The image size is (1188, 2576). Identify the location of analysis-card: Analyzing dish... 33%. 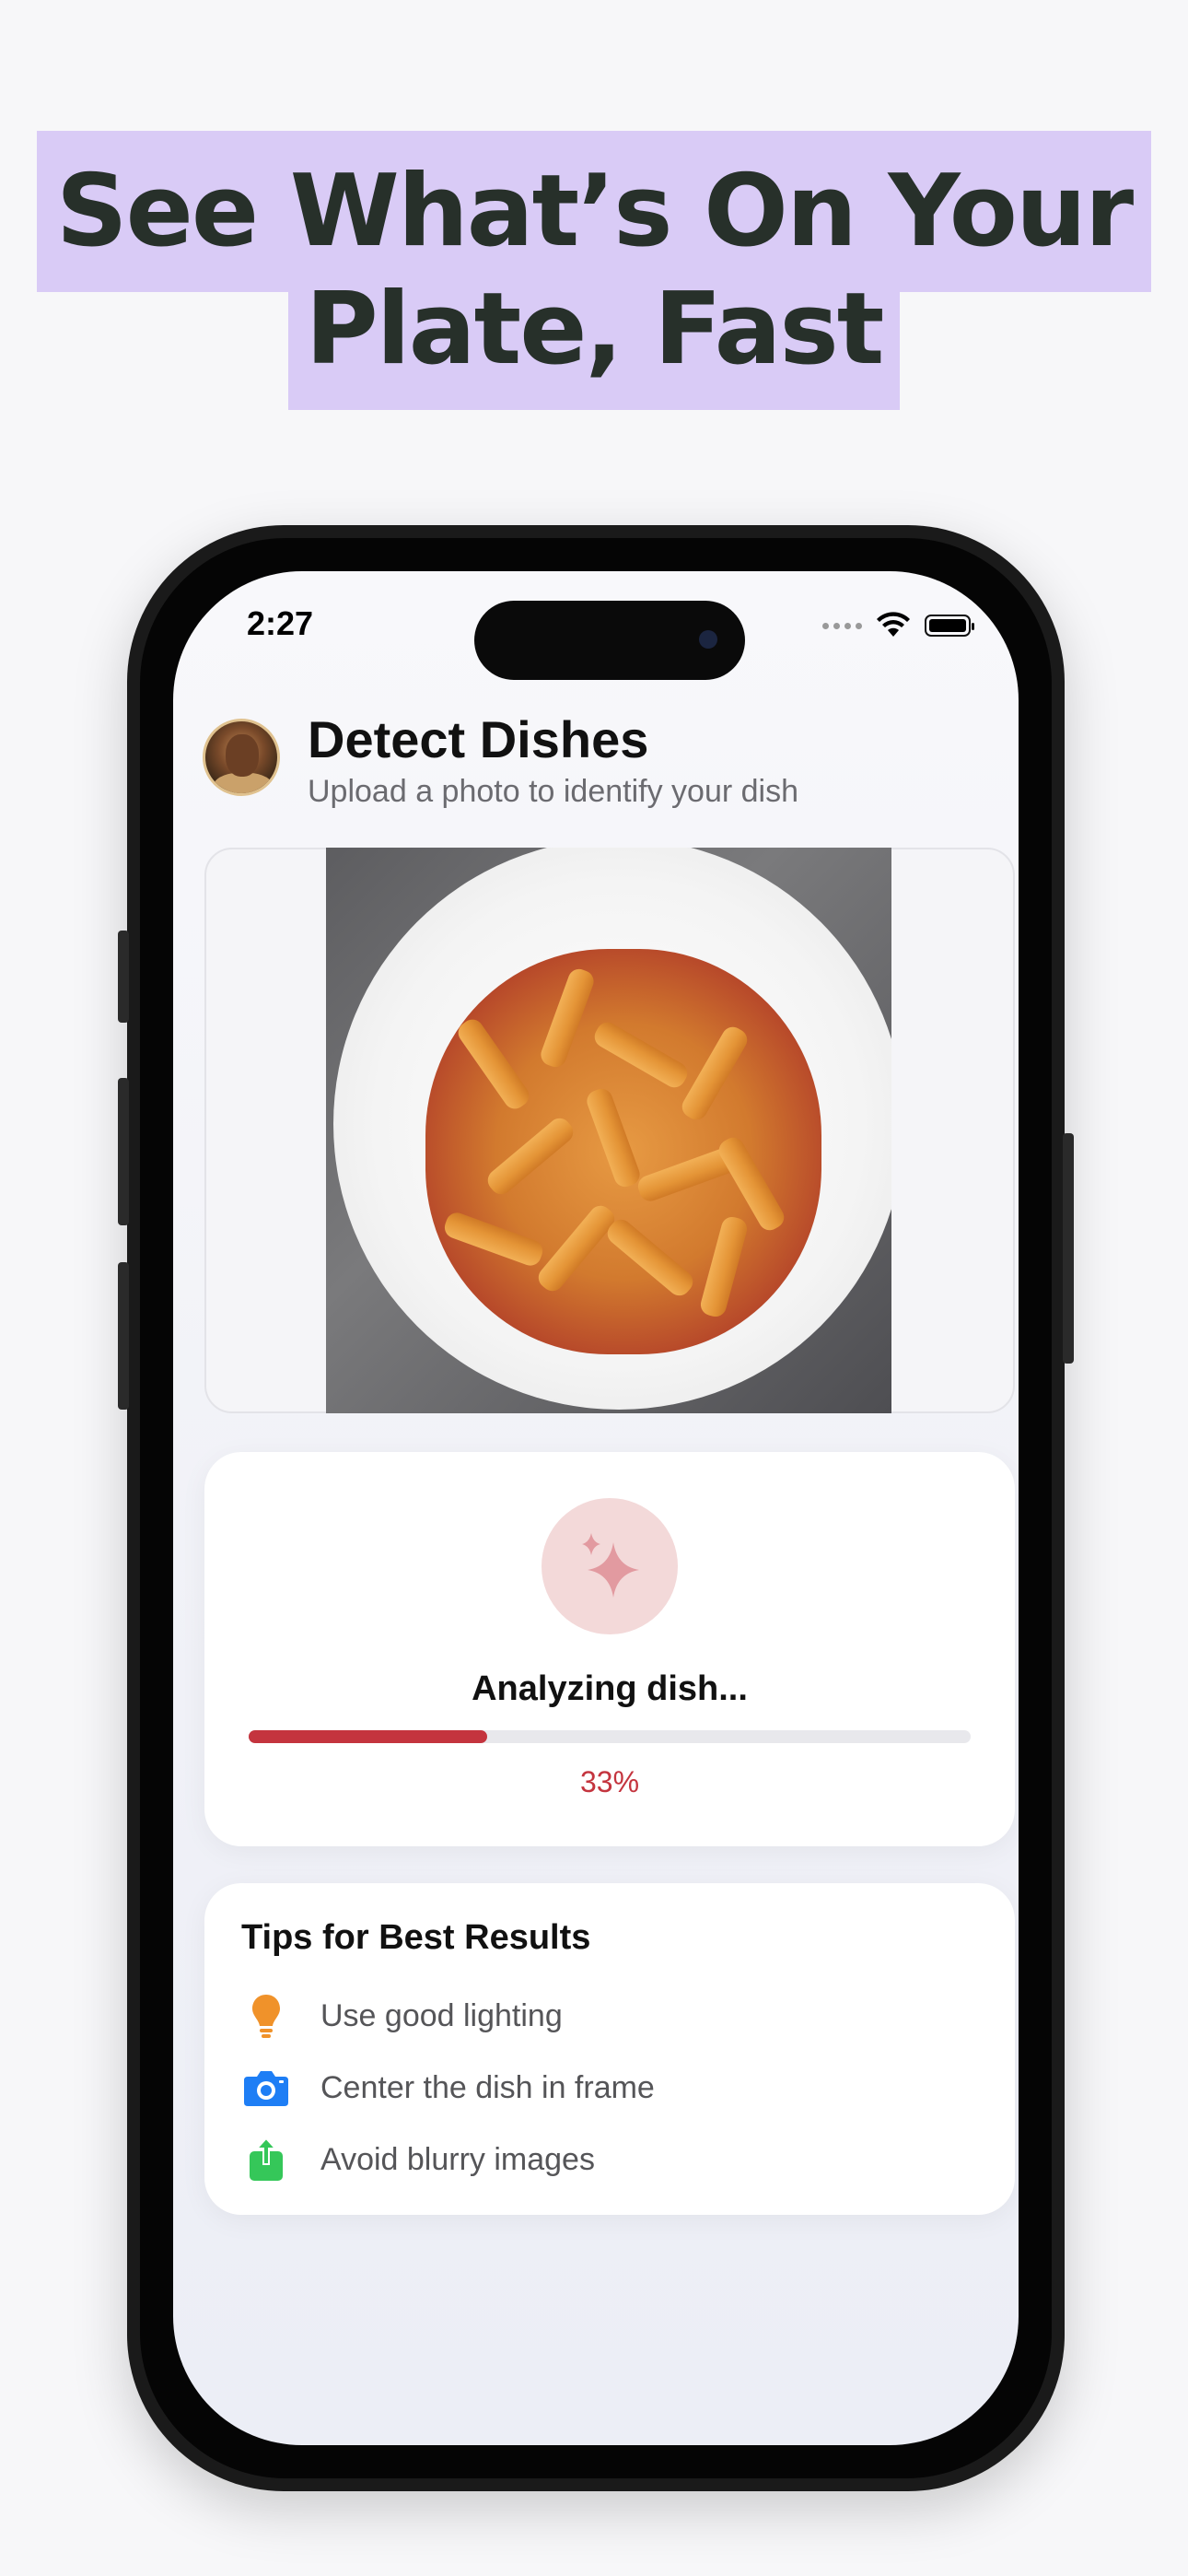
(609, 1649).